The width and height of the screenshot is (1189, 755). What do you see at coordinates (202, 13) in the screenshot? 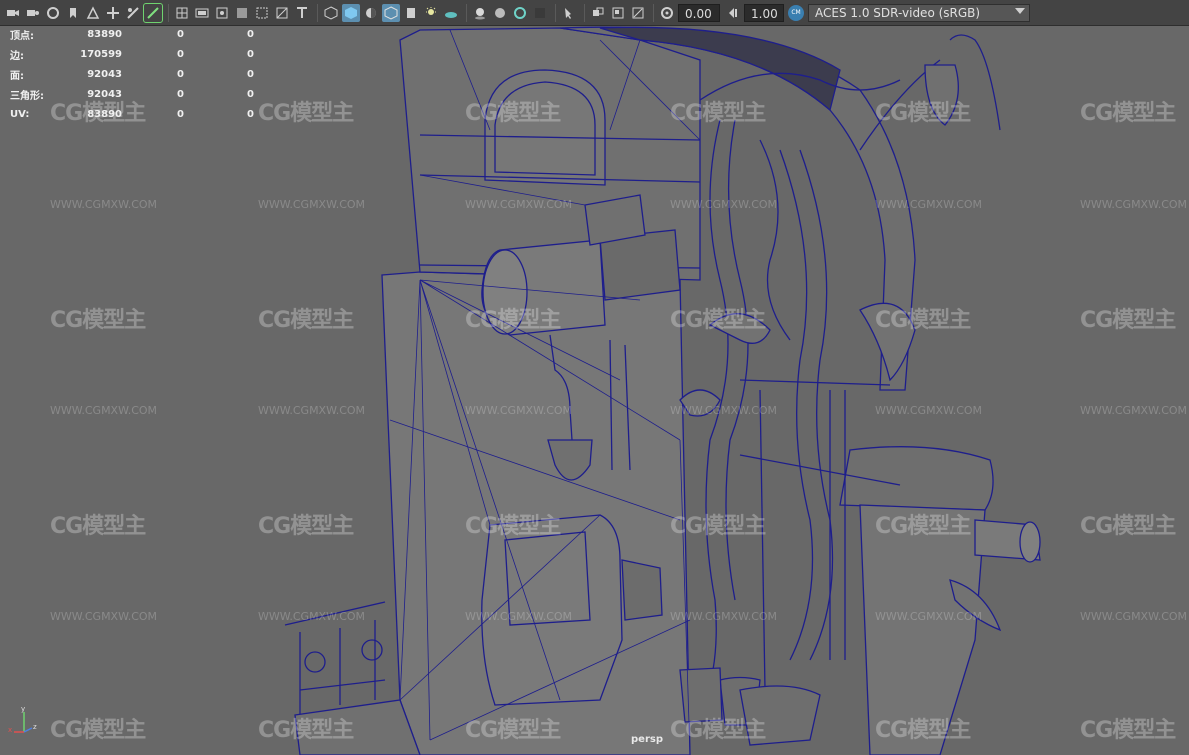
I see `safe-action-icon` at bounding box center [202, 13].